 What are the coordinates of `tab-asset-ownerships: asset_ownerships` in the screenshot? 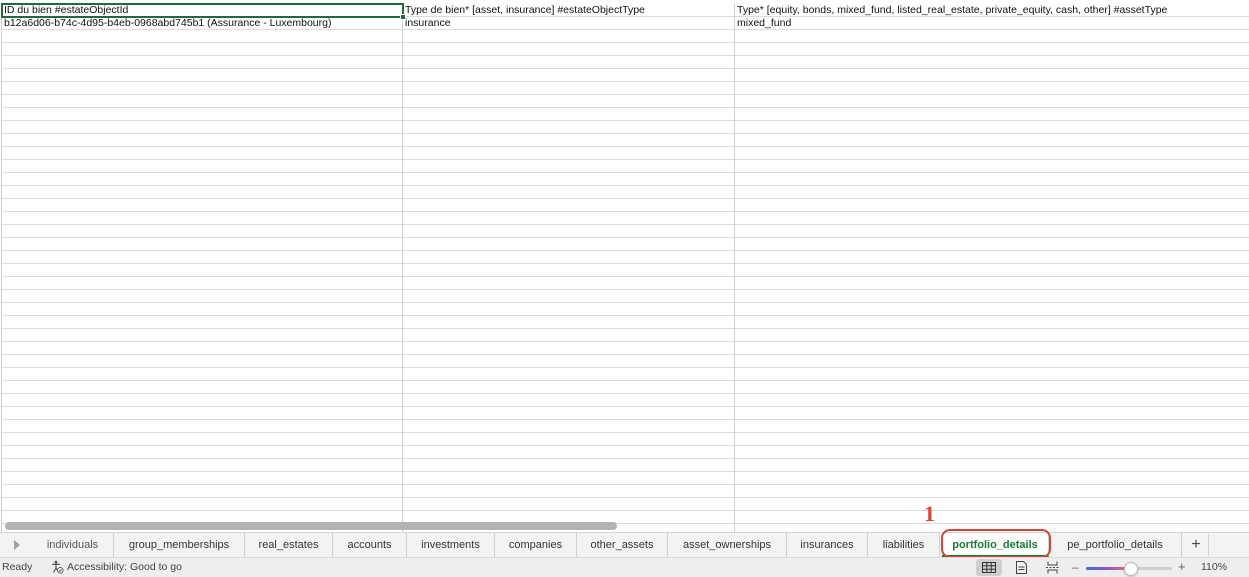 It's located at (727, 545).